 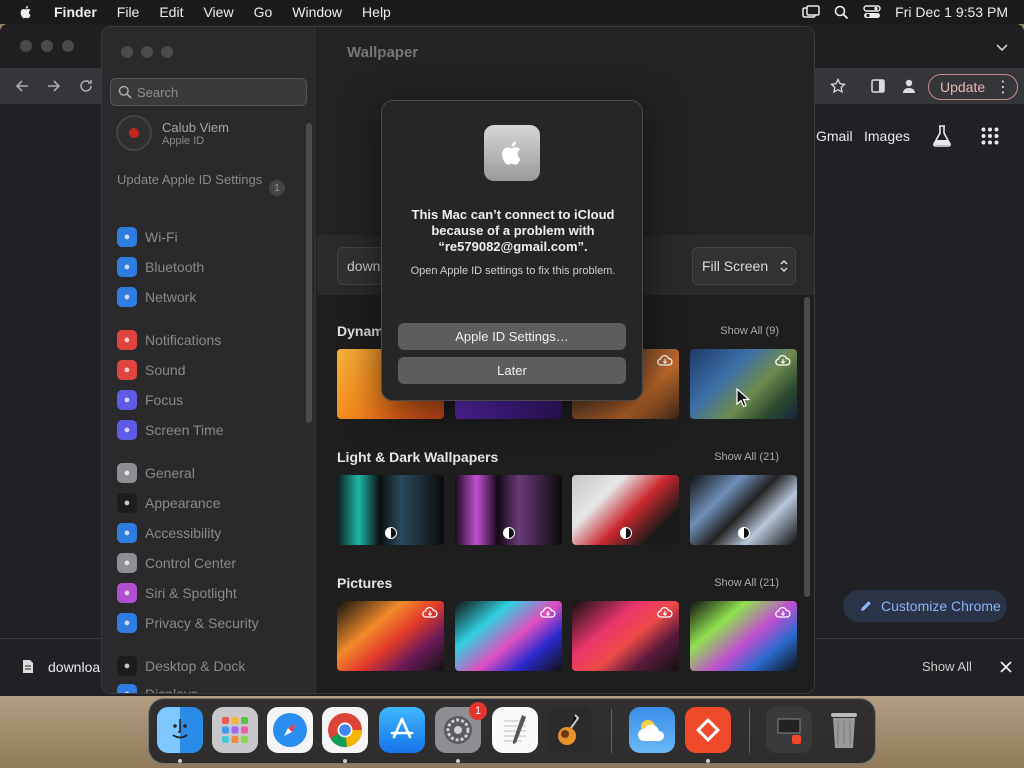 What do you see at coordinates (652, 730) in the screenshot?
I see `dock-weather-icon` at bounding box center [652, 730].